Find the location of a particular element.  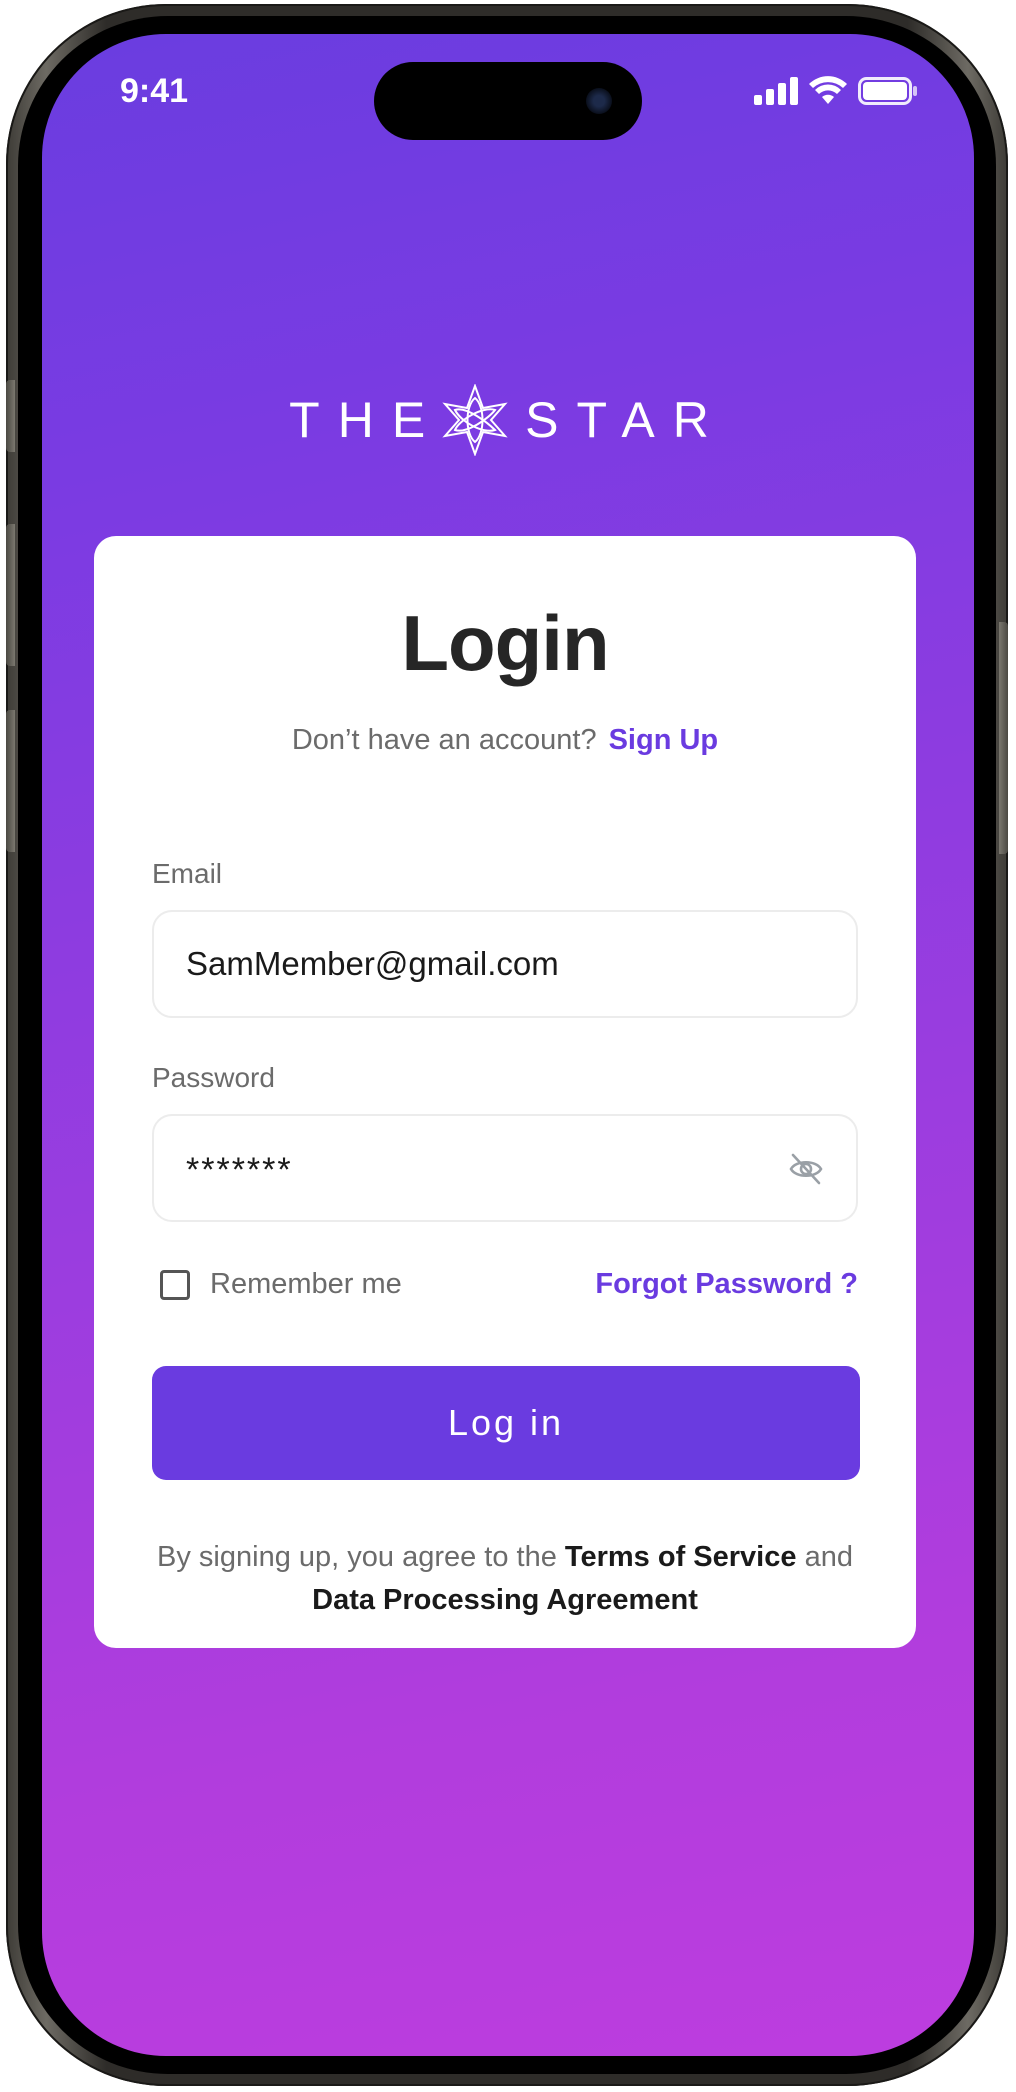

power-button is located at coordinates (1003, 738).